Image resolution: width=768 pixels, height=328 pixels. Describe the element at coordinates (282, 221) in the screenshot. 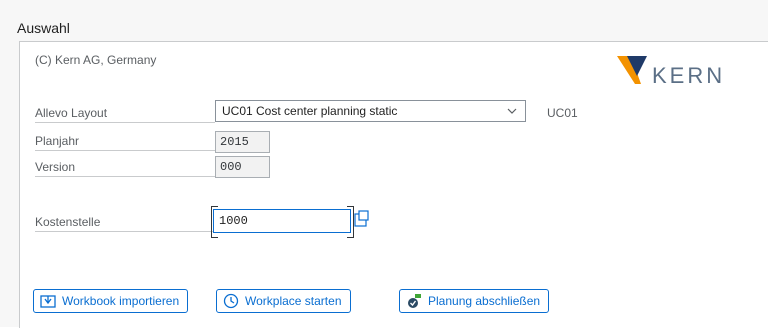

I see `kostenstelle-input: 1000` at that location.